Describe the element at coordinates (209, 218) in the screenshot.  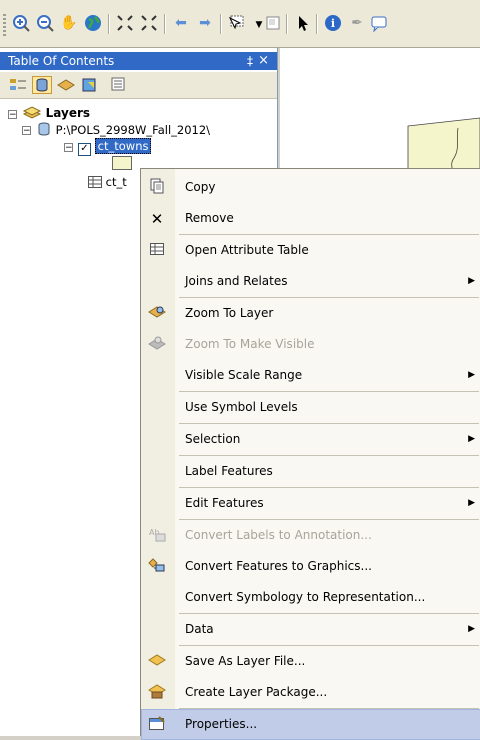
I see `menu-item-label: Remove` at that location.